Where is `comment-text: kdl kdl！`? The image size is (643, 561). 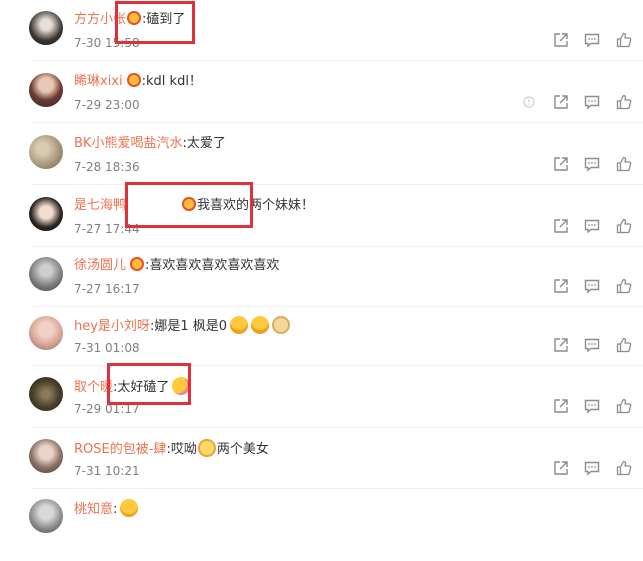
comment-text: kdl kdl！ is located at coordinates (174, 81).